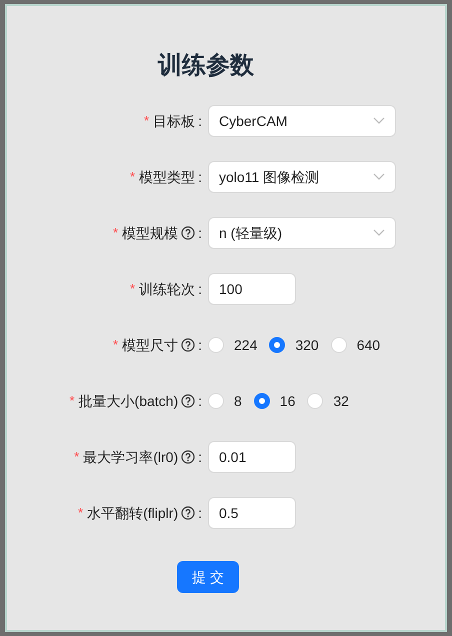  What do you see at coordinates (252, 513) in the screenshot?
I see `input-field: 0.5` at bounding box center [252, 513].